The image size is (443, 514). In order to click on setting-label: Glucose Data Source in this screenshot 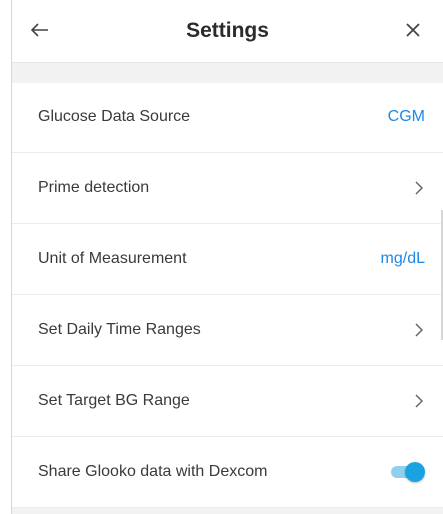, I will do `click(114, 116)`.